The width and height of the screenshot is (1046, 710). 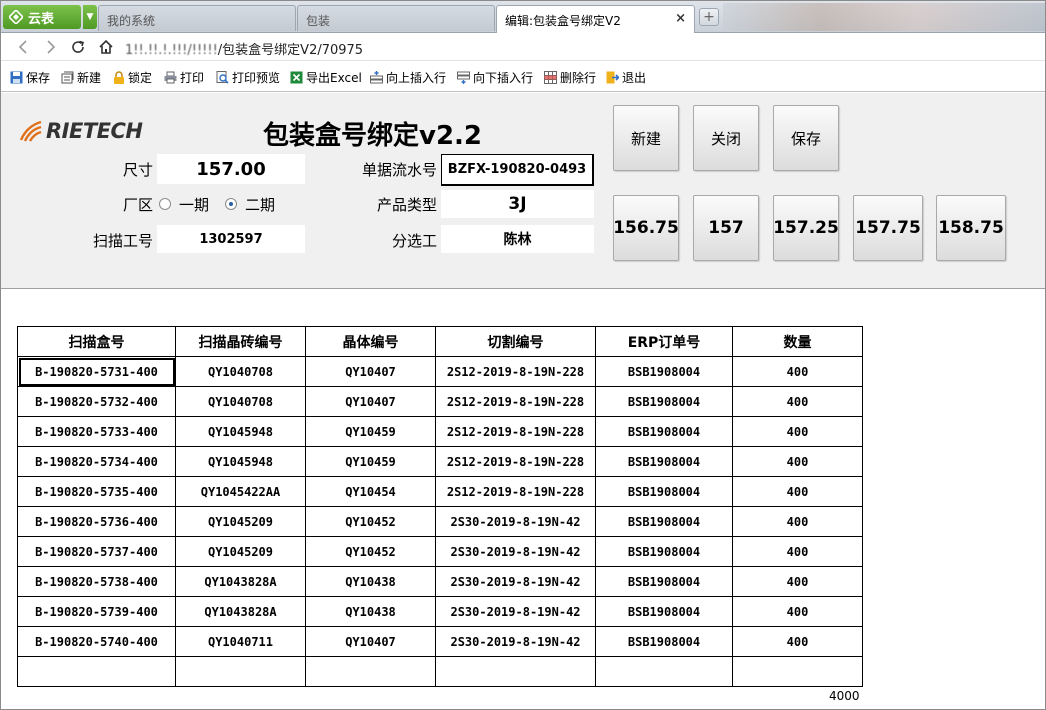 I want to click on table-cell: QY1045948, so click(x=240, y=461).